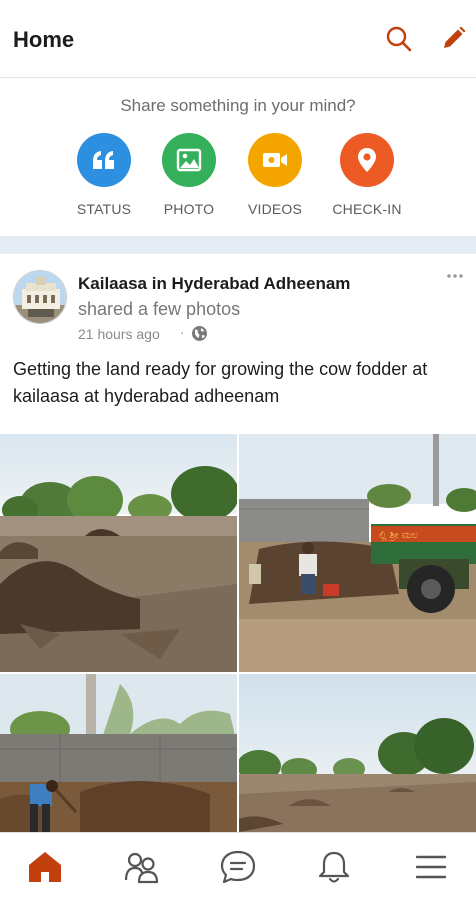 The width and height of the screenshot is (476, 900). What do you see at coordinates (104, 209) in the screenshot?
I see `status-label: STATUS` at bounding box center [104, 209].